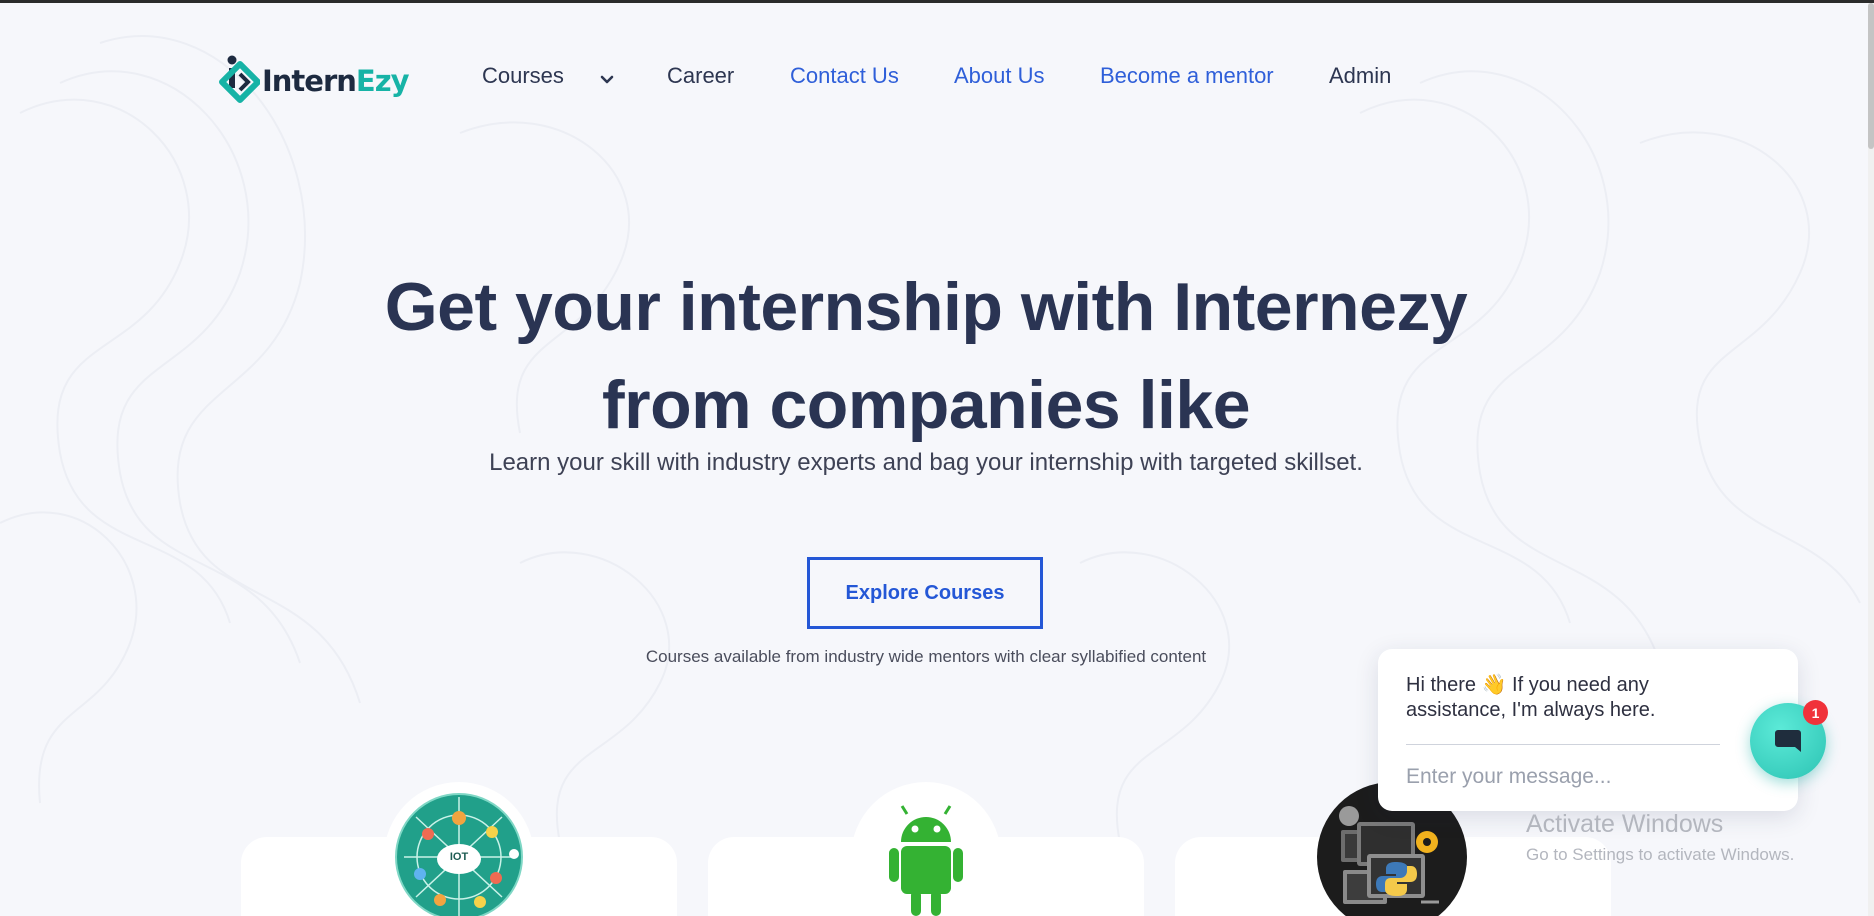  What do you see at coordinates (926, 307) in the screenshot?
I see `hero-title-line1: Get your internship with Internezy` at bounding box center [926, 307].